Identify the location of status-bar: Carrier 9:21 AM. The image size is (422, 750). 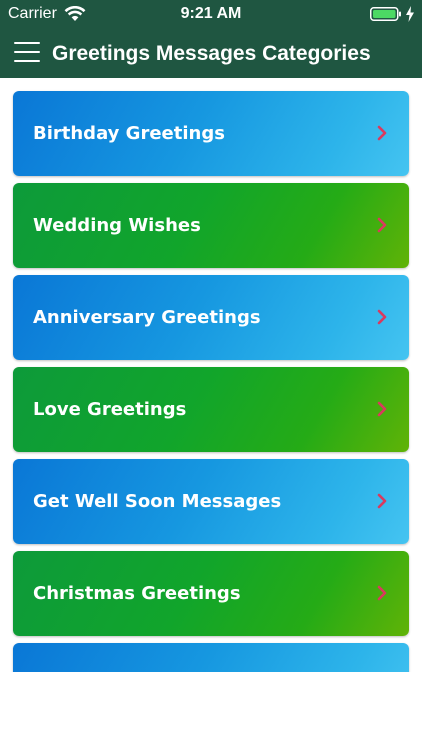
(211, 14).